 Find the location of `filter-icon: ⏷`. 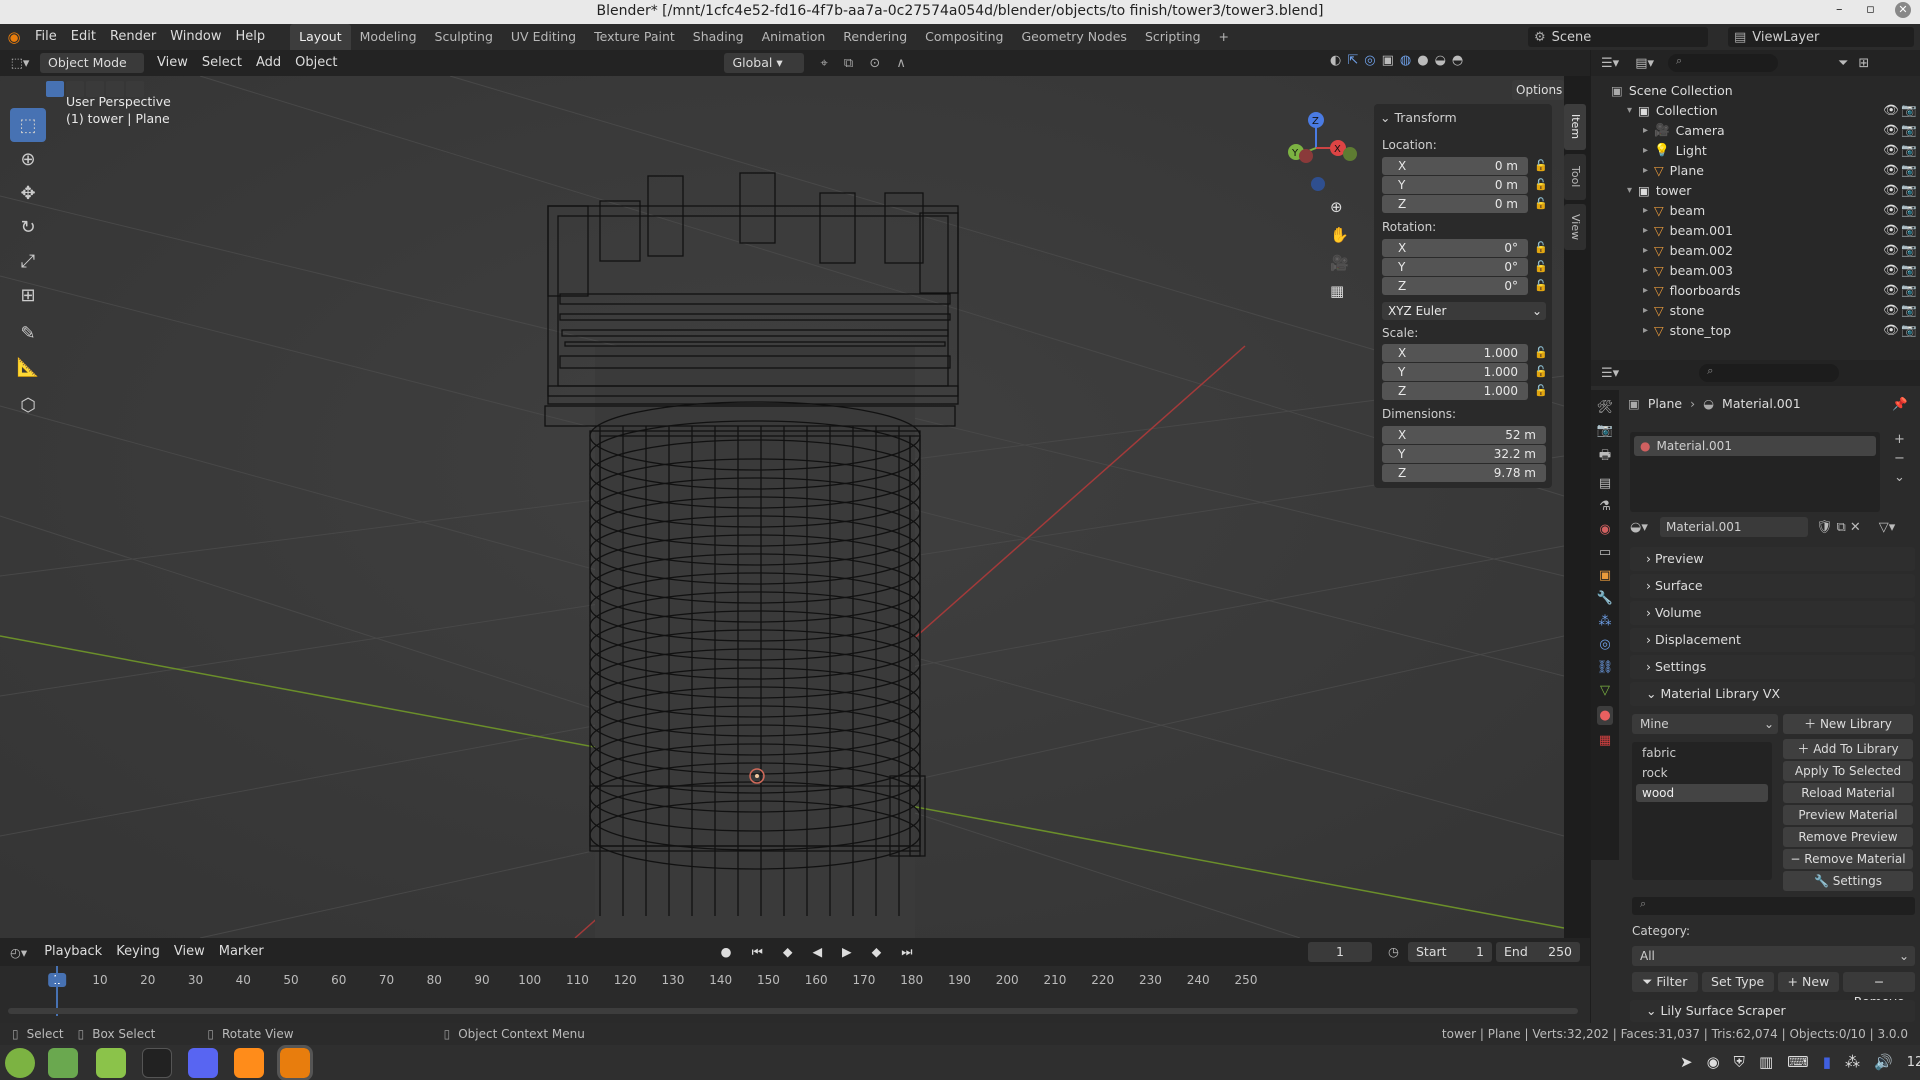

filter-icon: ⏷ is located at coordinates (1843, 63).